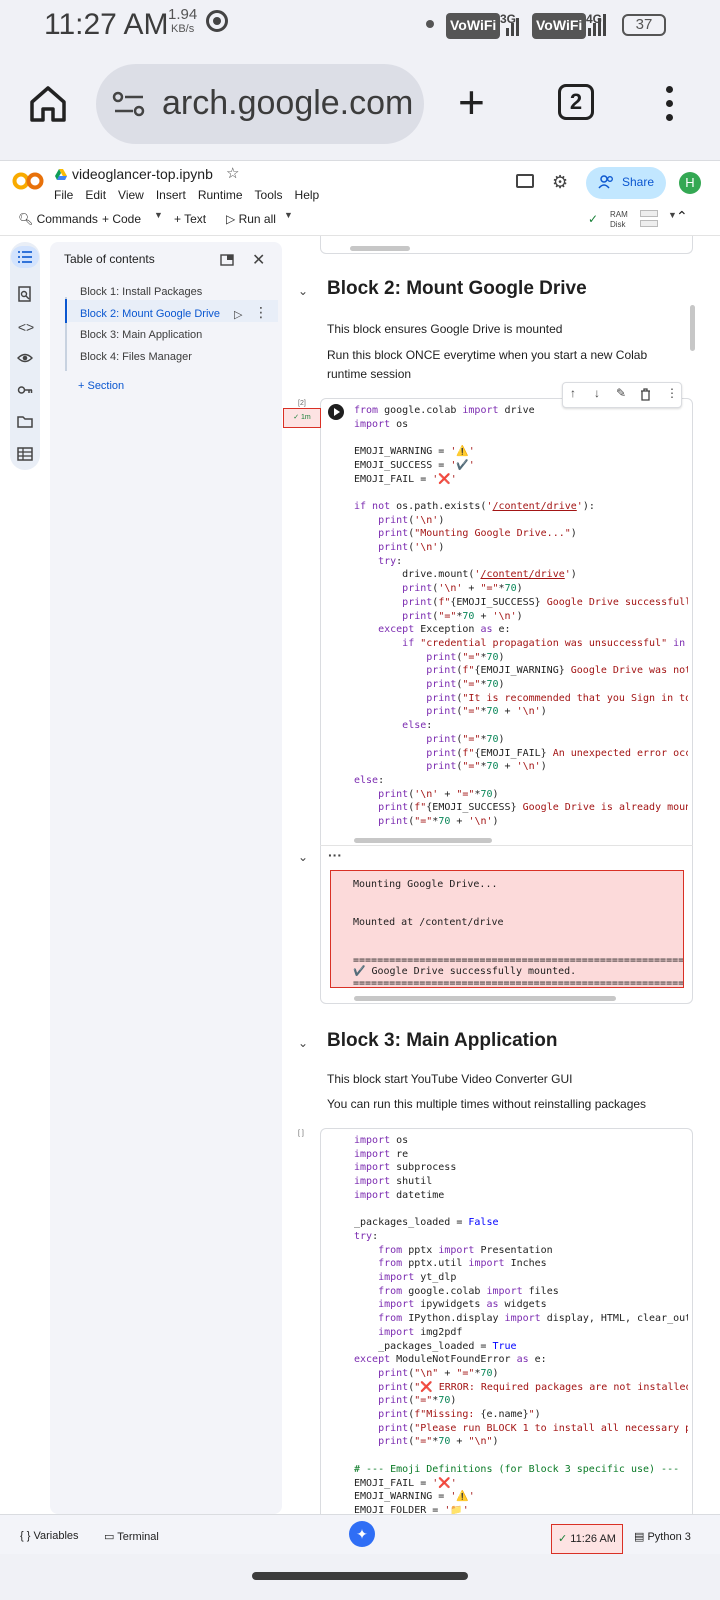 Image resolution: width=720 pixels, height=1600 pixels. I want to click on play-icon: ▷, so click(231, 219).